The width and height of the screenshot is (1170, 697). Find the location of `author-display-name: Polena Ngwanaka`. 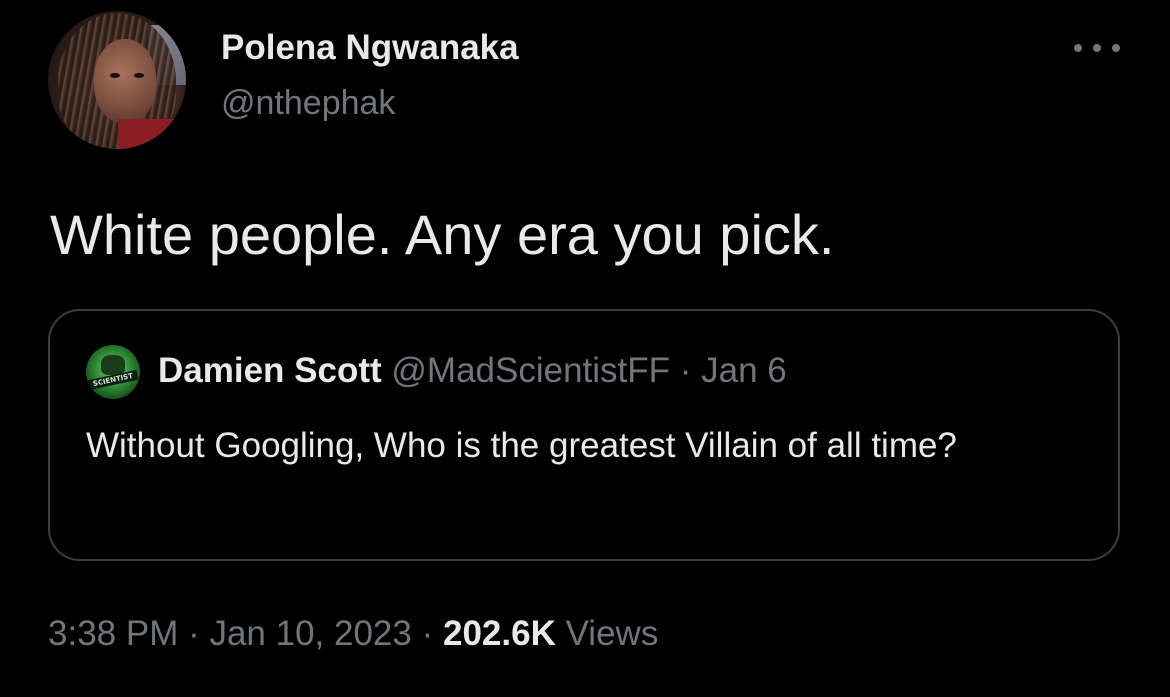

author-display-name: Polena Ngwanaka is located at coordinates (370, 48).